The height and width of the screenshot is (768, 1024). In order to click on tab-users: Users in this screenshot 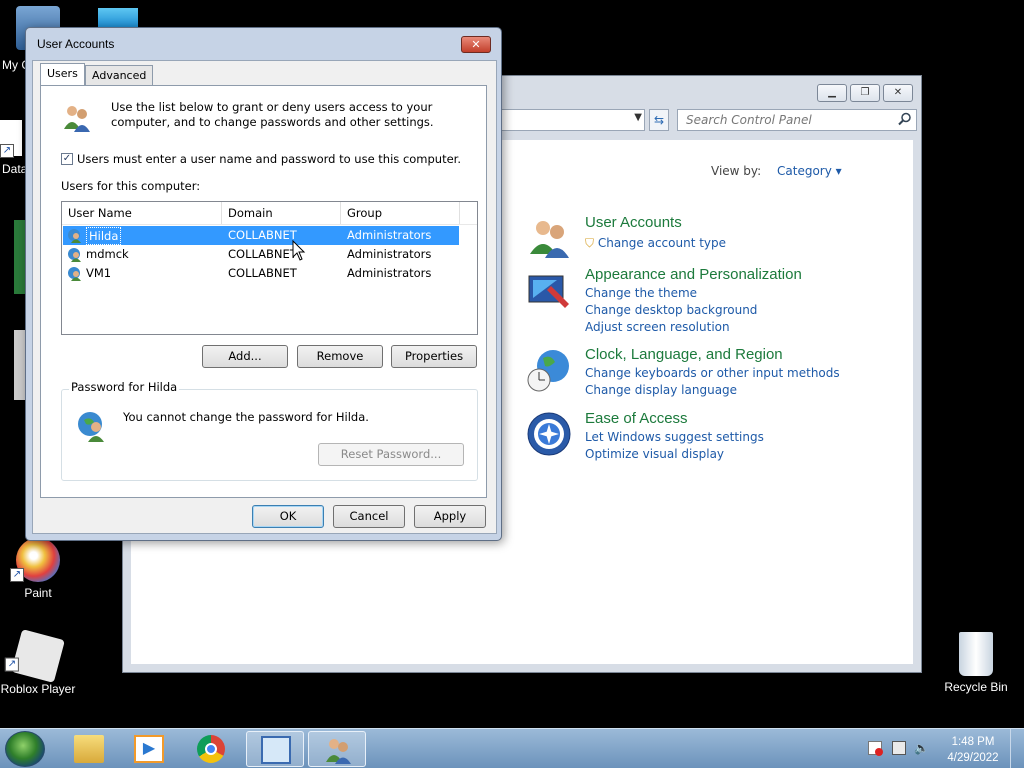, I will do `click(62, 74)`.